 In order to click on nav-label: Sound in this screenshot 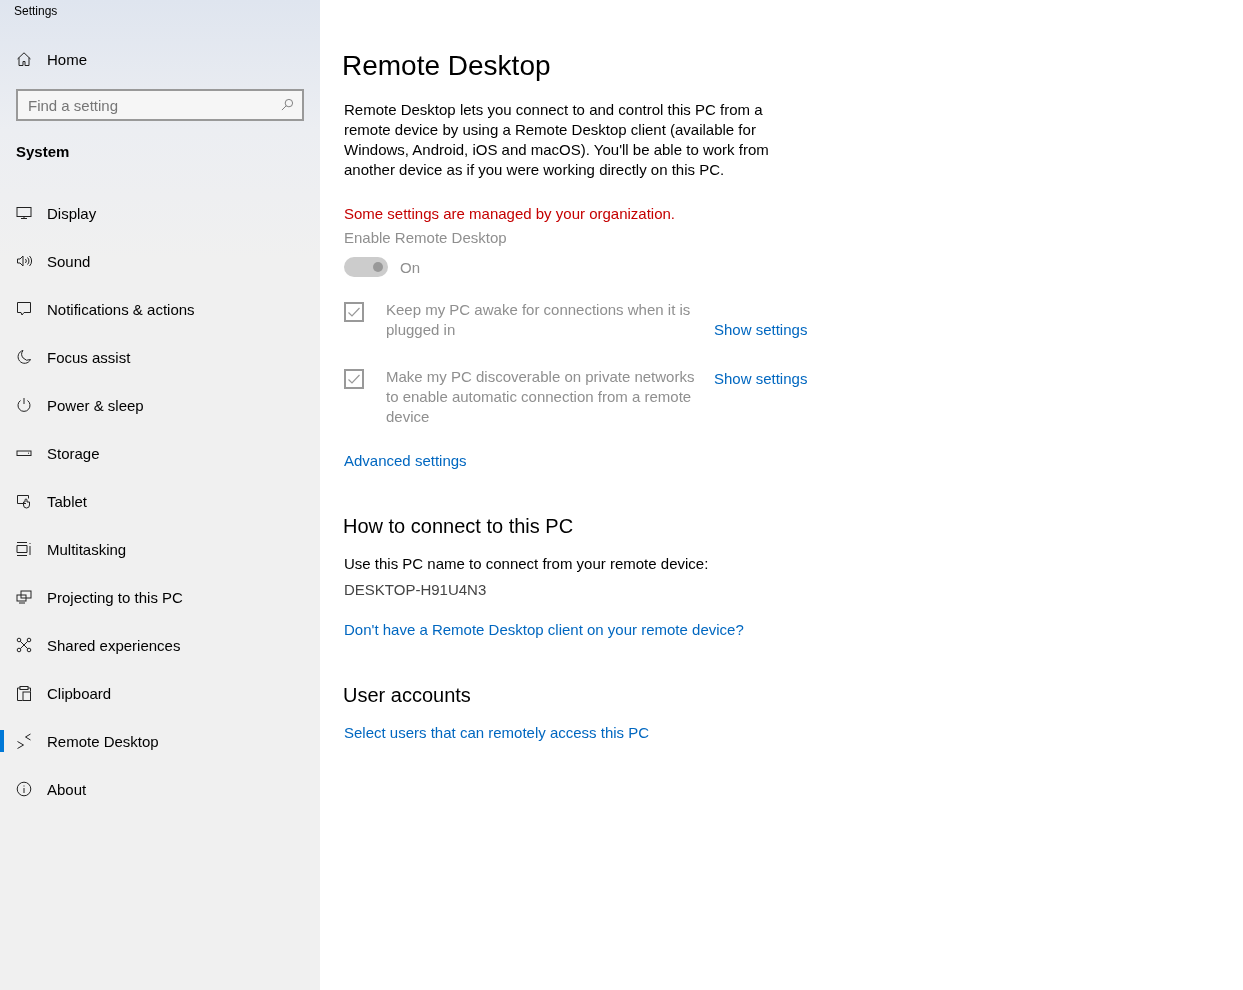, I will do `click(69, 261)`.